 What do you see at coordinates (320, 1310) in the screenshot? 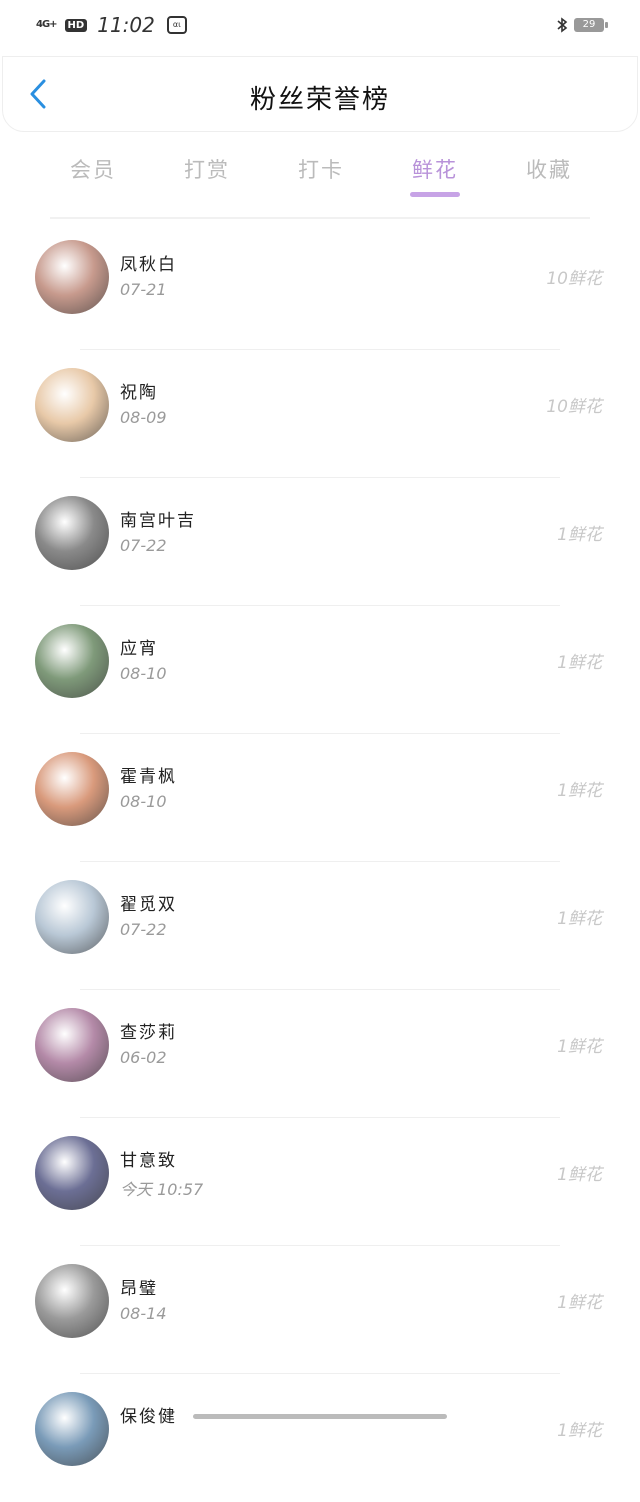
I see `list-item: 昂璧 08-14 1鲜花` at bounding box center [320, 1310].